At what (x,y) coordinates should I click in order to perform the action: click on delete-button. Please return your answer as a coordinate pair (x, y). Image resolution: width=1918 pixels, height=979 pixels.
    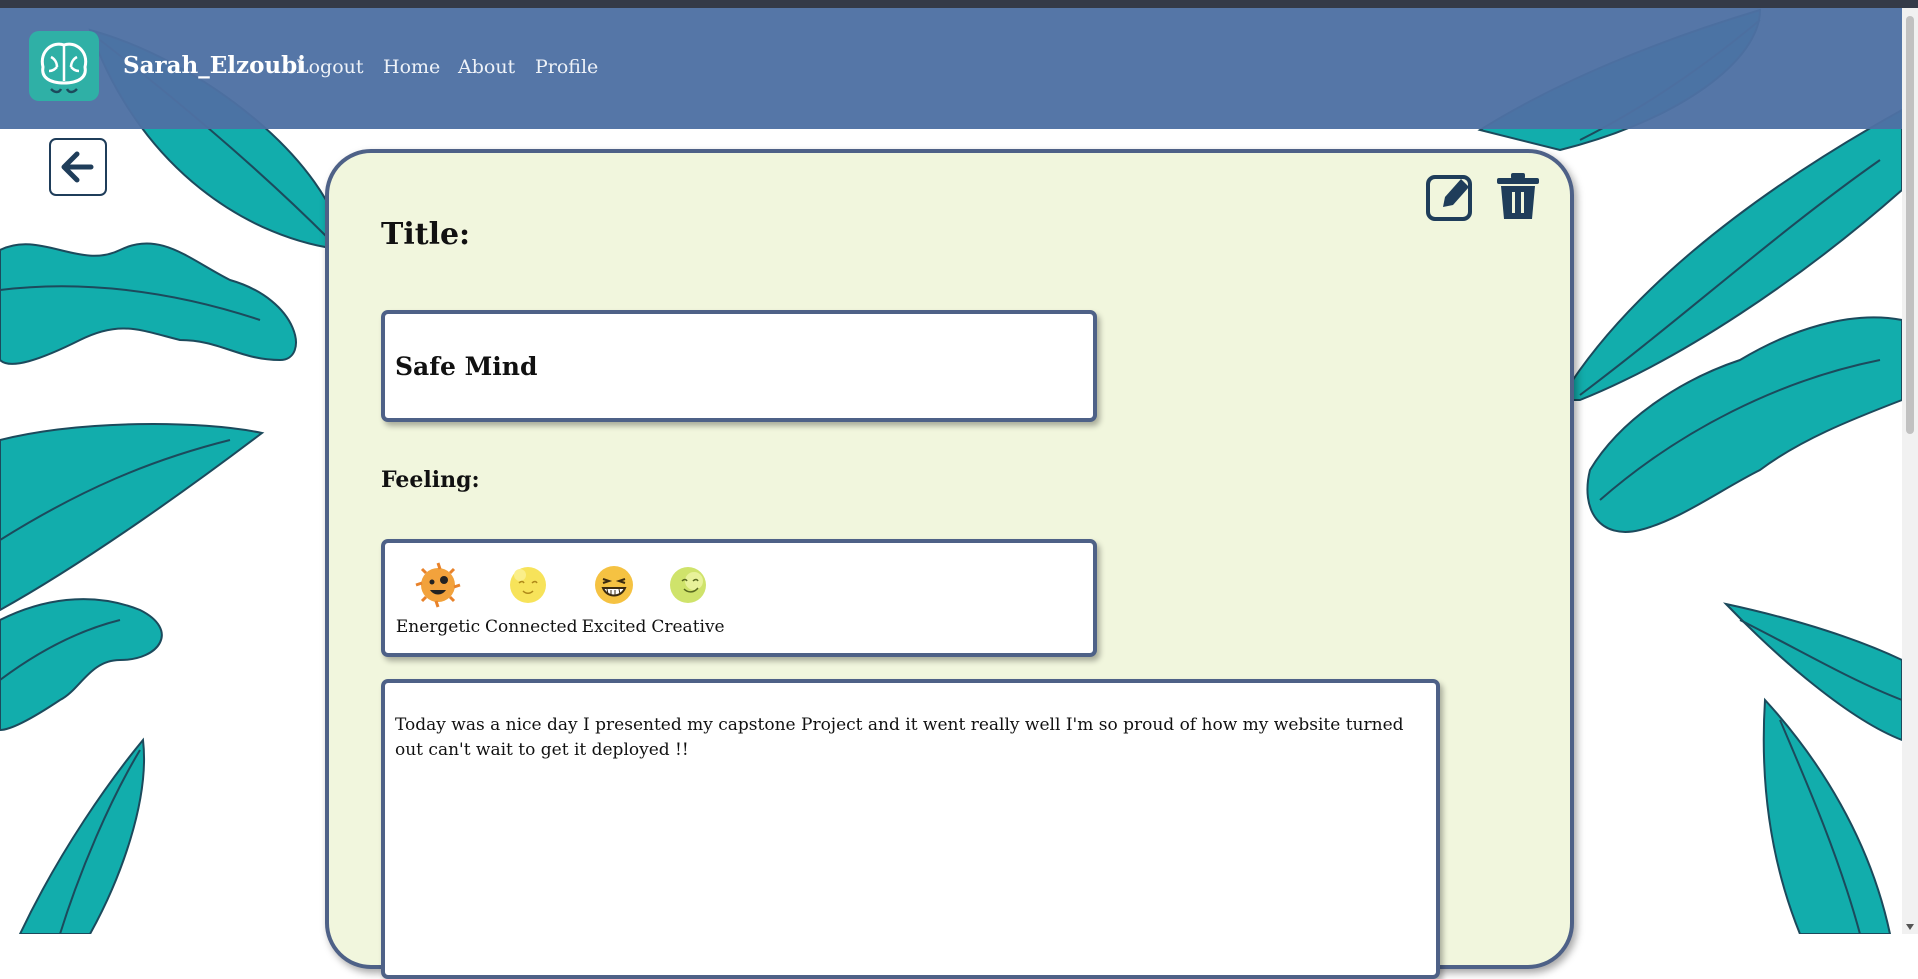
    Looking at the image, I should click on (1518, 198).